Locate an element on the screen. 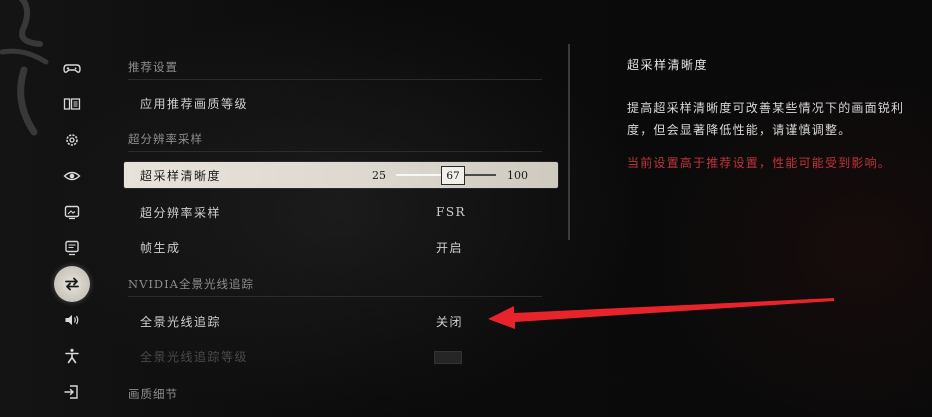  rt-level-label: 全景光线追踪等级 is located at coordinates (194, 356).